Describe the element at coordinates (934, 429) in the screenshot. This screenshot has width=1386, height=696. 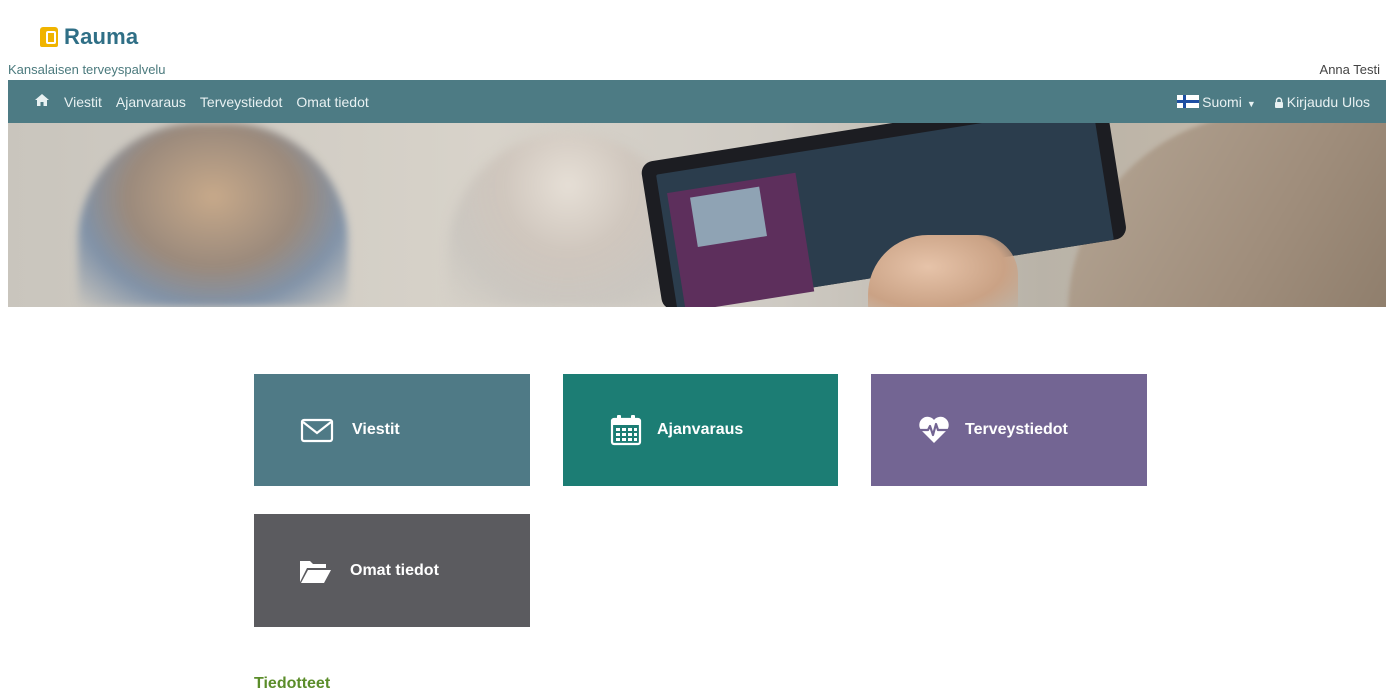
I see `heartbeat-icon` at that location.